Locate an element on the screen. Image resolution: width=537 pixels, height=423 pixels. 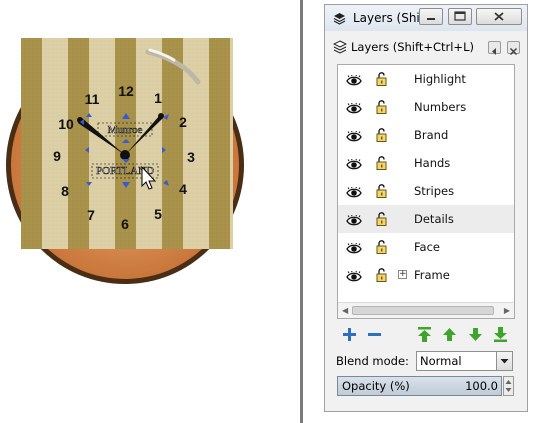
layer-row: Brand is located at coordinates (426, 135).